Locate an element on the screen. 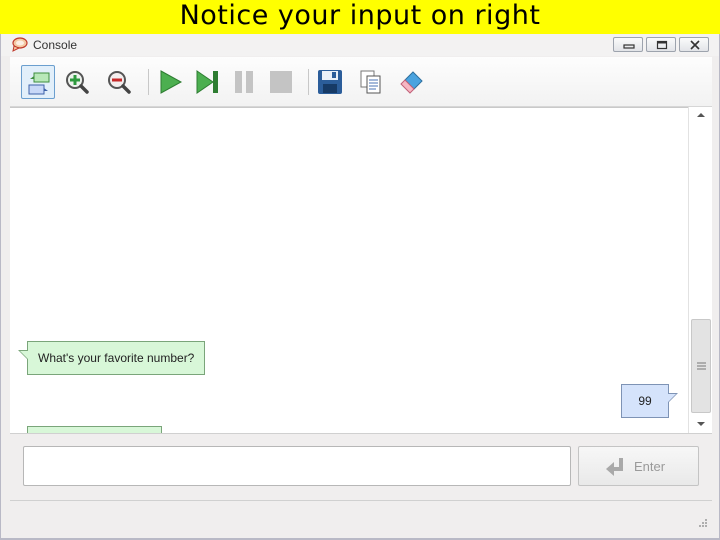 The width and height of the screenshot is (720, 540). eraser-icon is located at coordinates (411, 82).